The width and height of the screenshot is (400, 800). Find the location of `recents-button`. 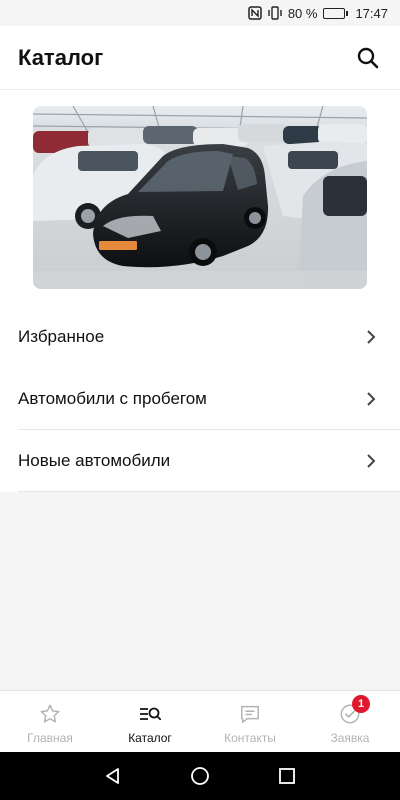

recents-button is located at coordinates (287, 776).